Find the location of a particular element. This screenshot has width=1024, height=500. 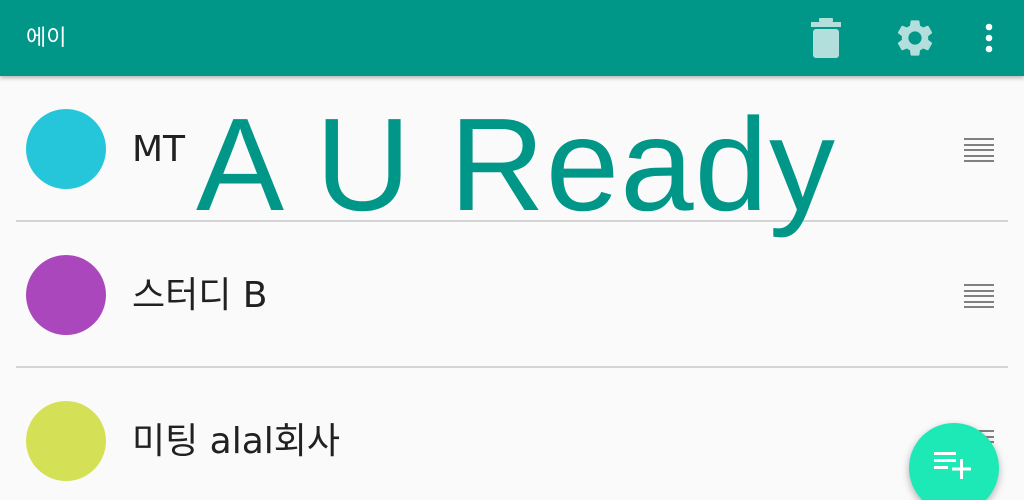

list-item-label: 스터디 B is located at coordinates (200, 295).